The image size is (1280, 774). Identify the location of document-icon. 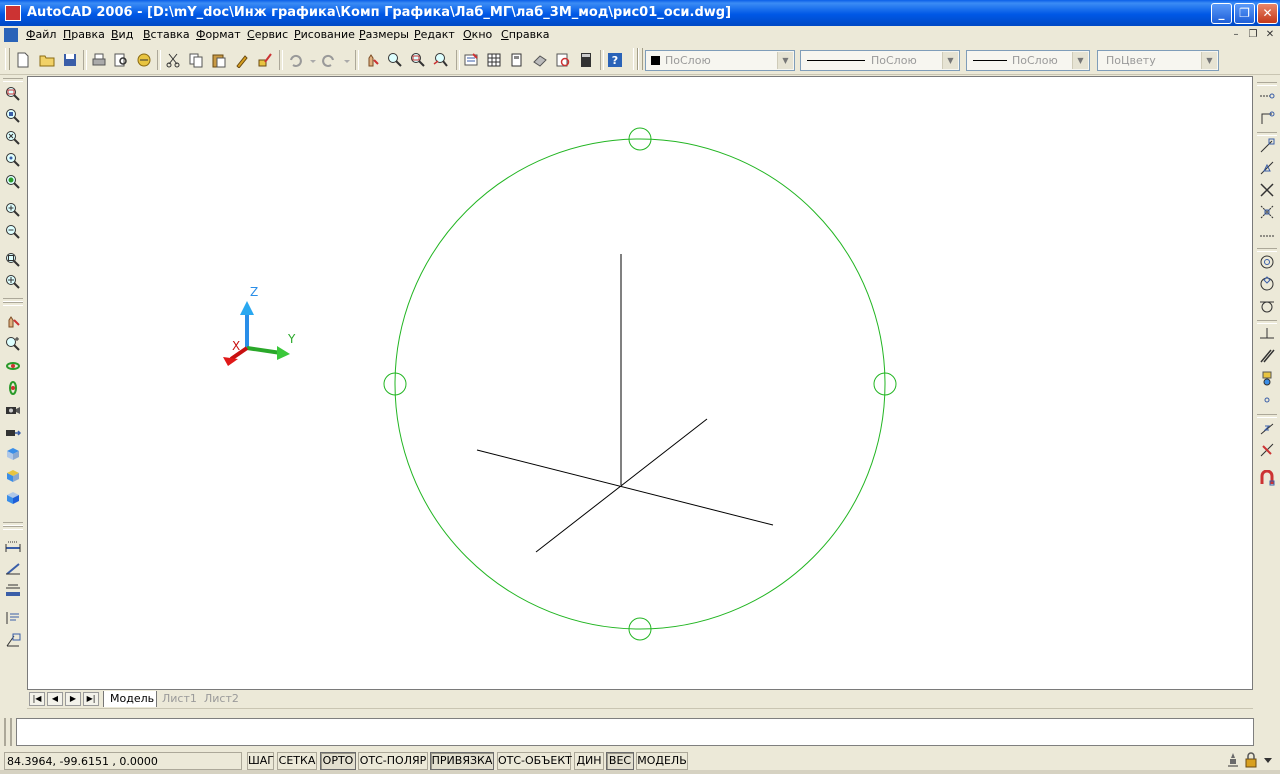
(11, 35).